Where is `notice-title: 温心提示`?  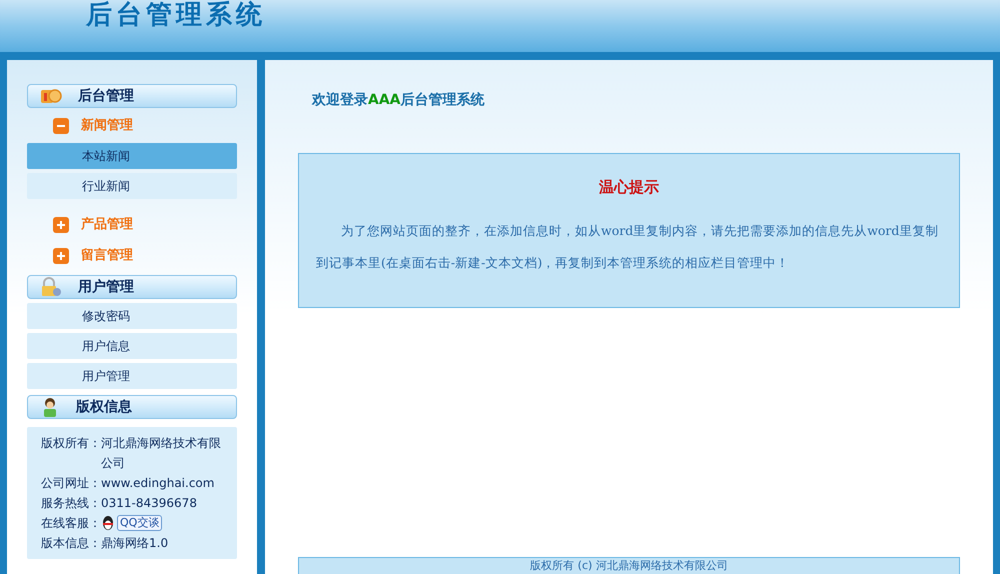 notice-title: 温心提示 is located at coordinates (629, 187).